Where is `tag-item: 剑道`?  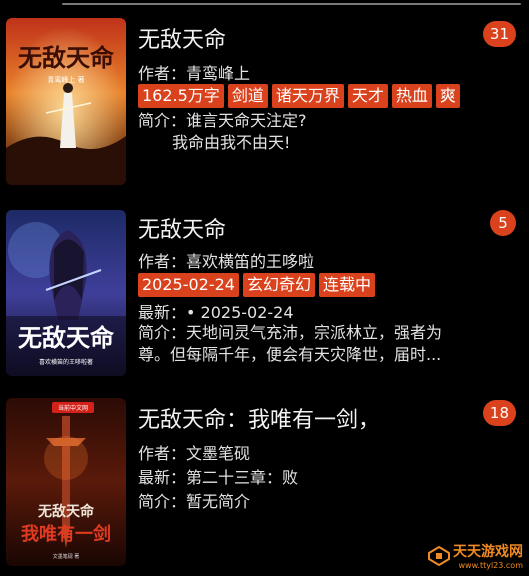
tag-item: 剑道 is located at coordinates (247, 96).